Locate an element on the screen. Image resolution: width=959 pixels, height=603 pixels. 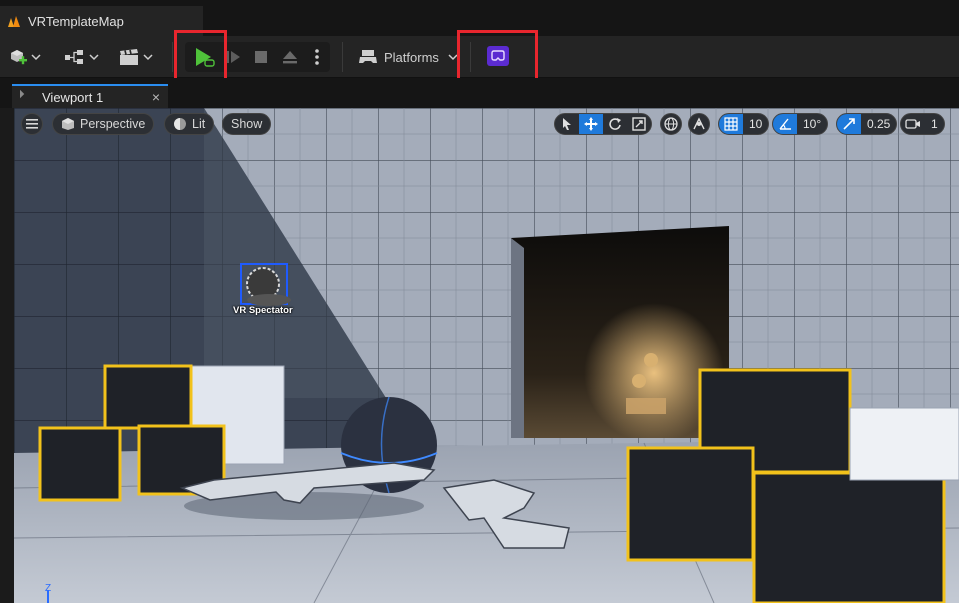
surface-snap-icon is located at coordinates (699, 123).